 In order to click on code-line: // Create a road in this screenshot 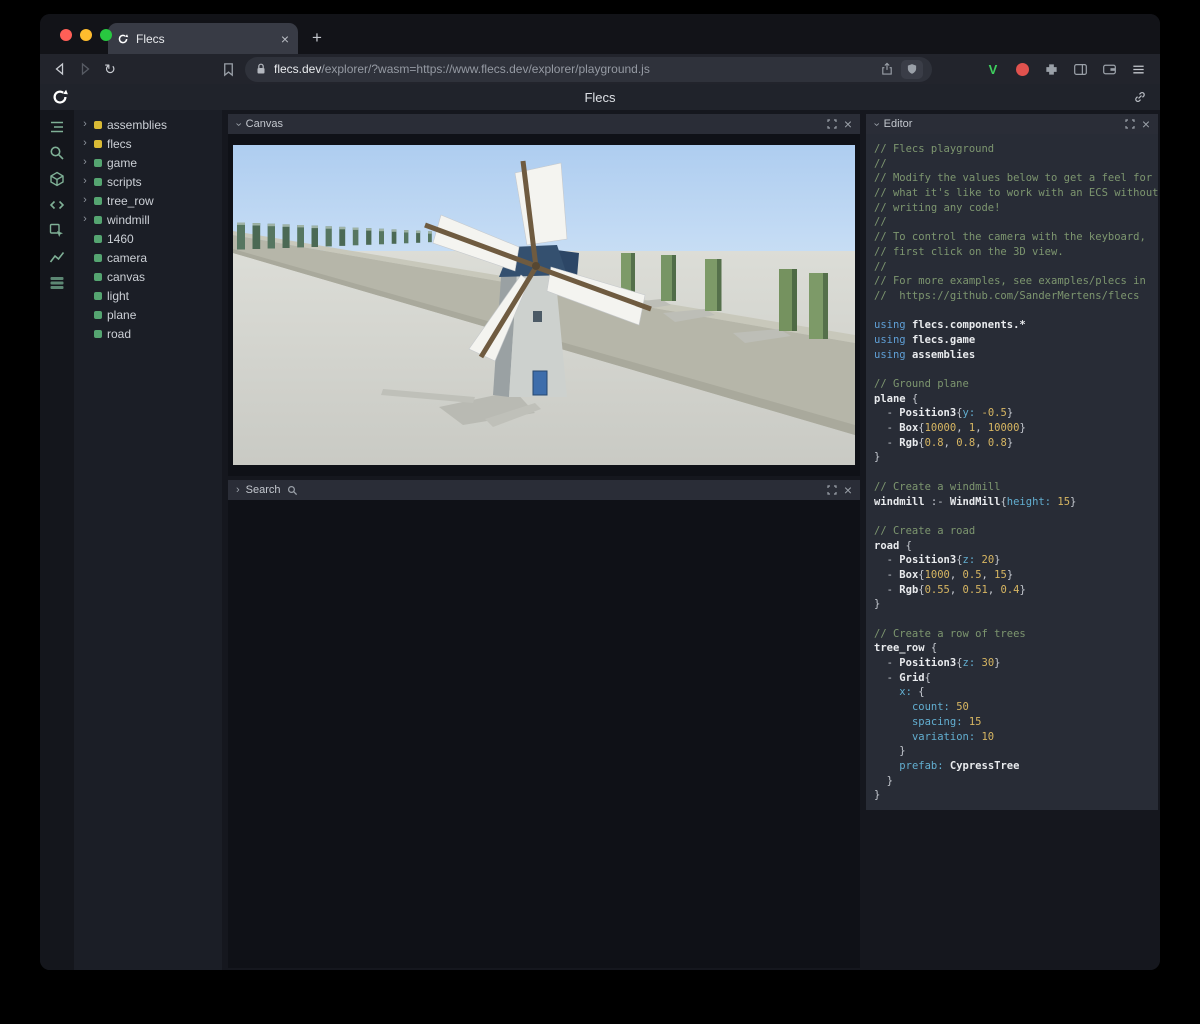, I will do `click(1016, 531)`.